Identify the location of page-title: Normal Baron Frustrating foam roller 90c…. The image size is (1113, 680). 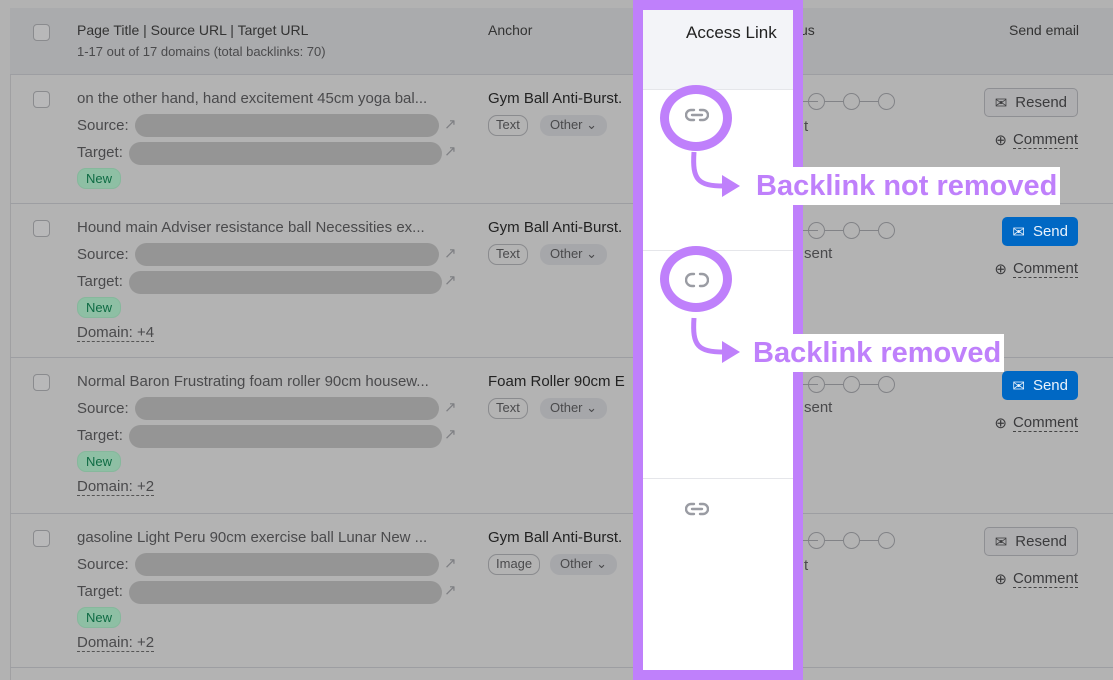
(253, 381).